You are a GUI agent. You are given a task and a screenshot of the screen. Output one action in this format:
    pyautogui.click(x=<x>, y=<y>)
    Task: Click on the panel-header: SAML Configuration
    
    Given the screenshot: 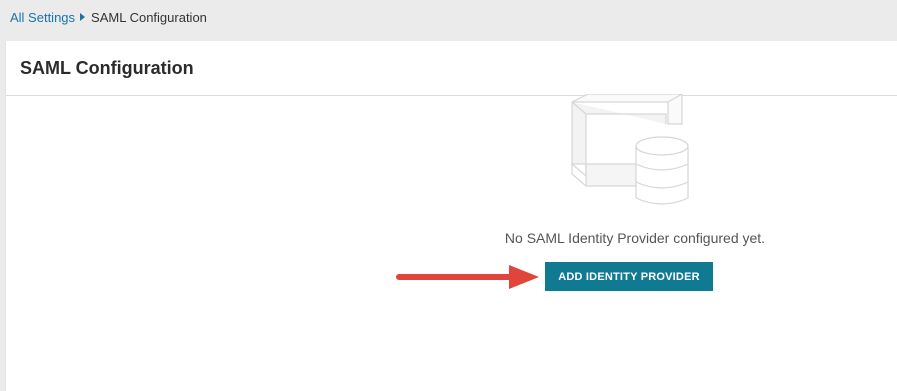 What is the action you would take?
    pyautogui.click(x=451, y=68)
    